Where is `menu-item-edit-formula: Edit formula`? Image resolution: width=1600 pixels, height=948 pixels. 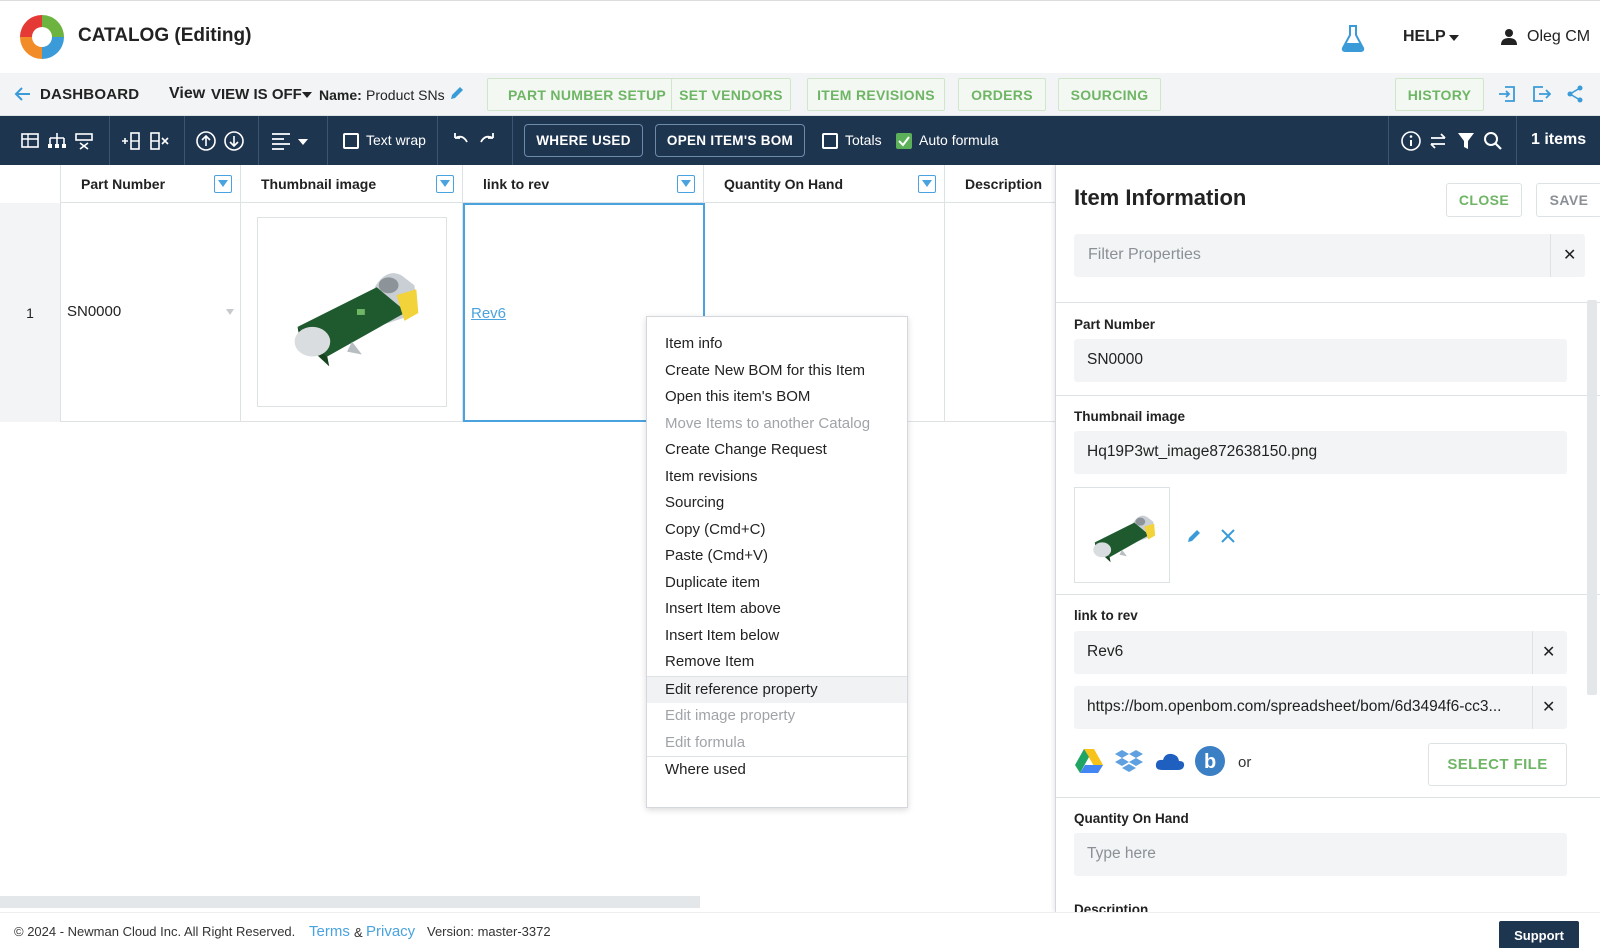 menu-item-edit-formula: Edit formula is located at coordinates (705, 742).